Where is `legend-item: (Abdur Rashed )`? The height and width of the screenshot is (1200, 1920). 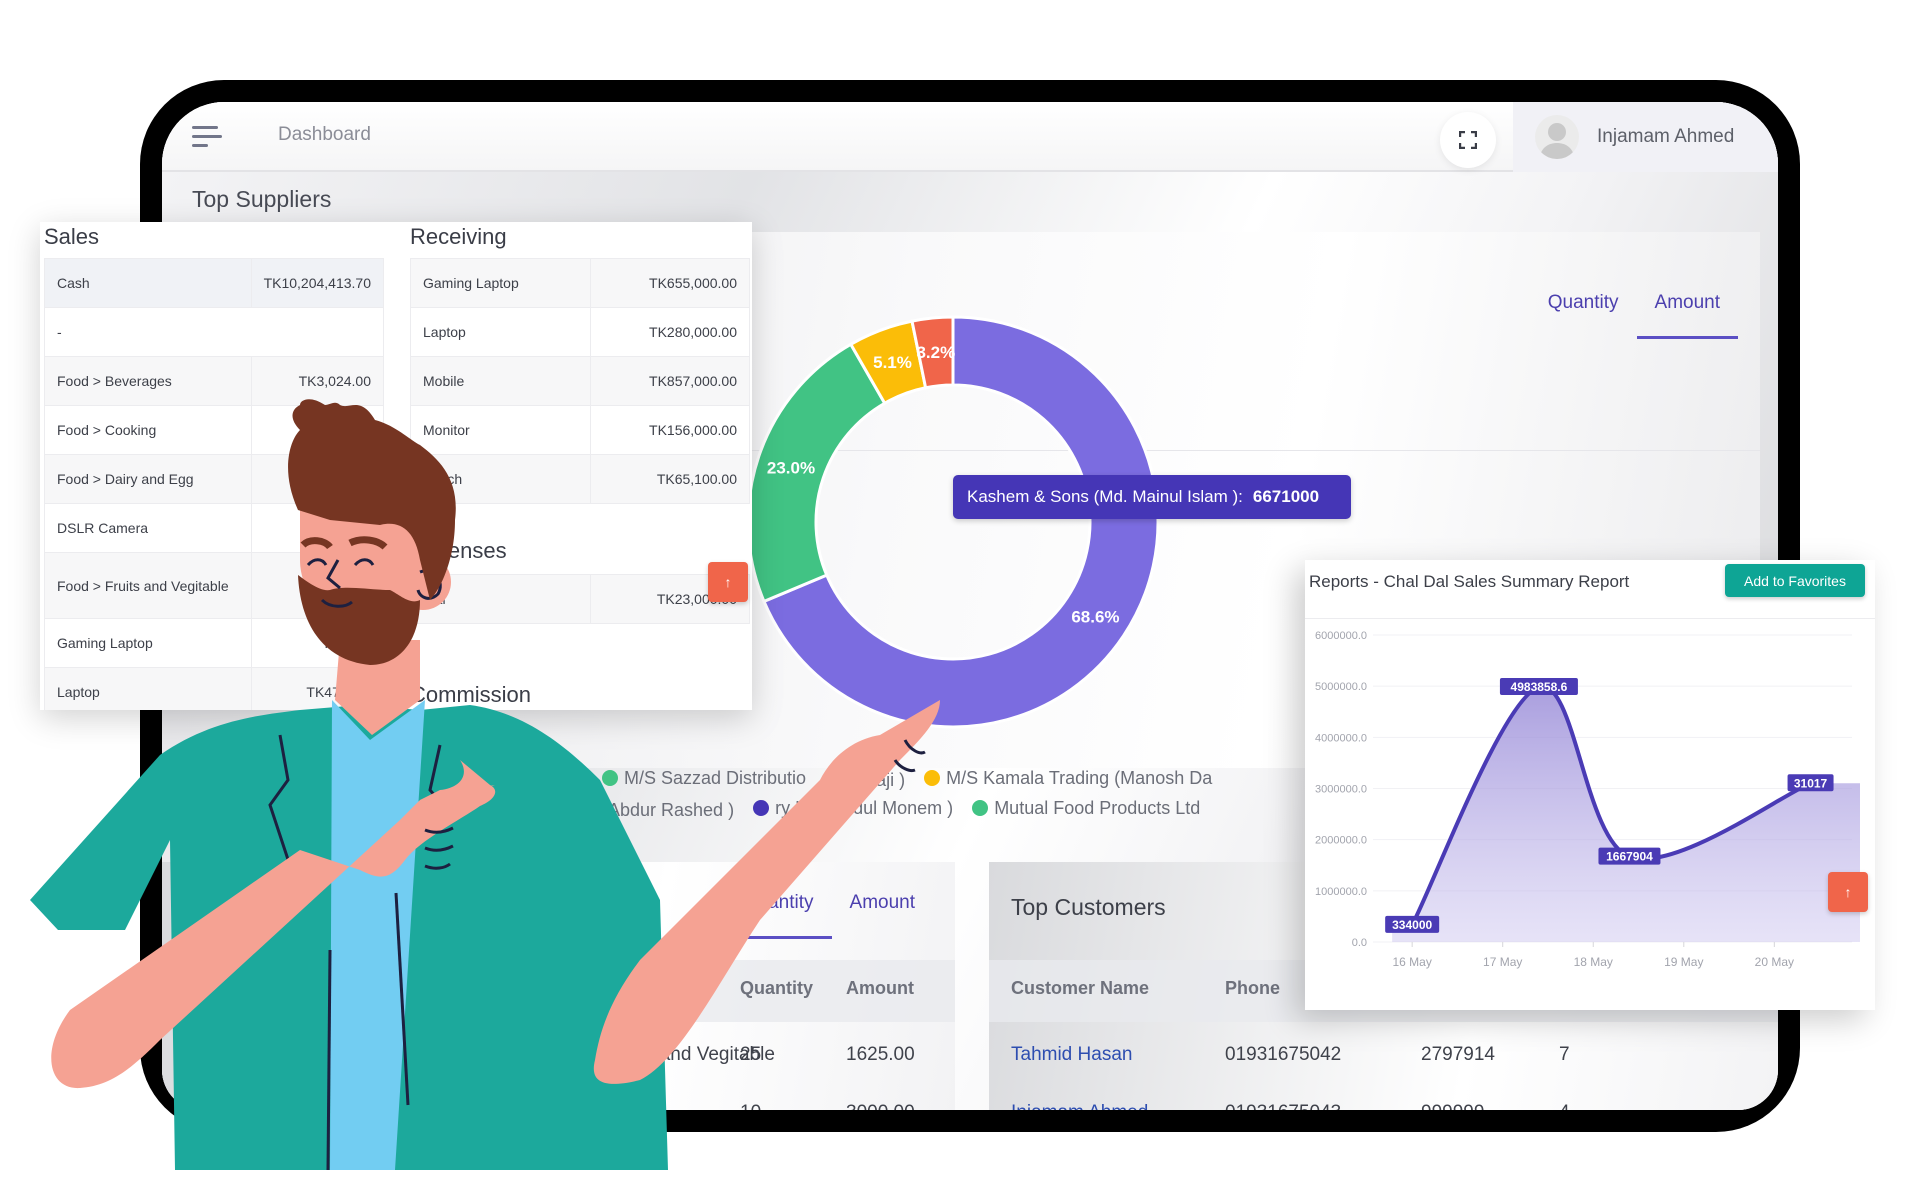 legend-item: (Abdur Rashed ) is located at coordinates (668, 810).